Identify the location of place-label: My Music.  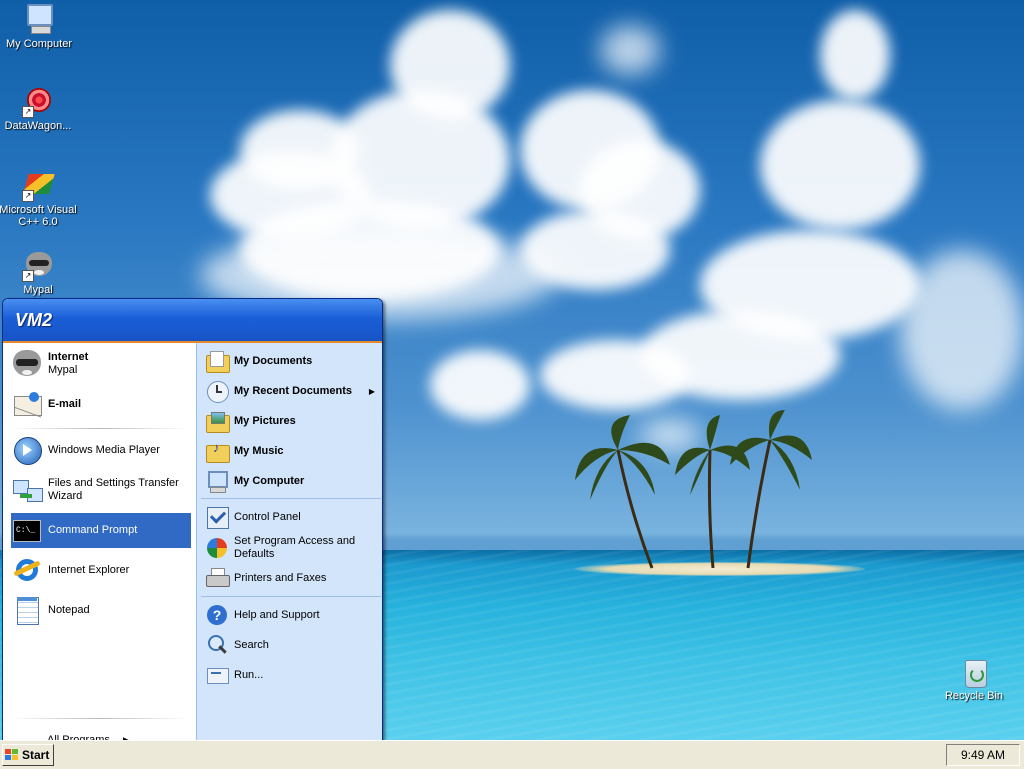
(259, 450).